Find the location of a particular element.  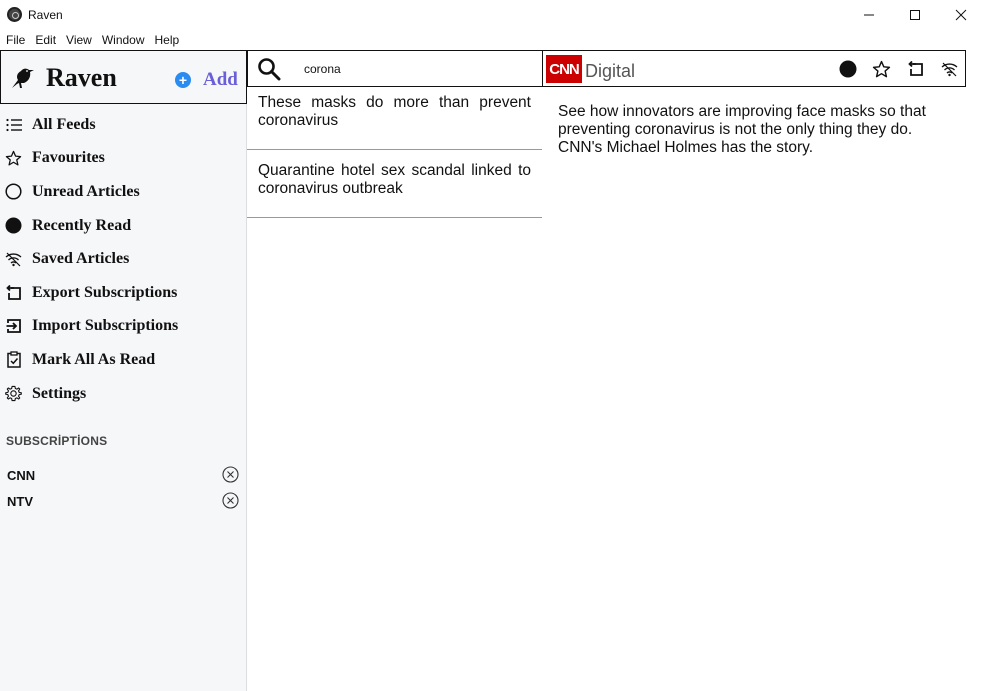

nav-item-saved-articles: Saved Articles is located at coordinates (123, 259).